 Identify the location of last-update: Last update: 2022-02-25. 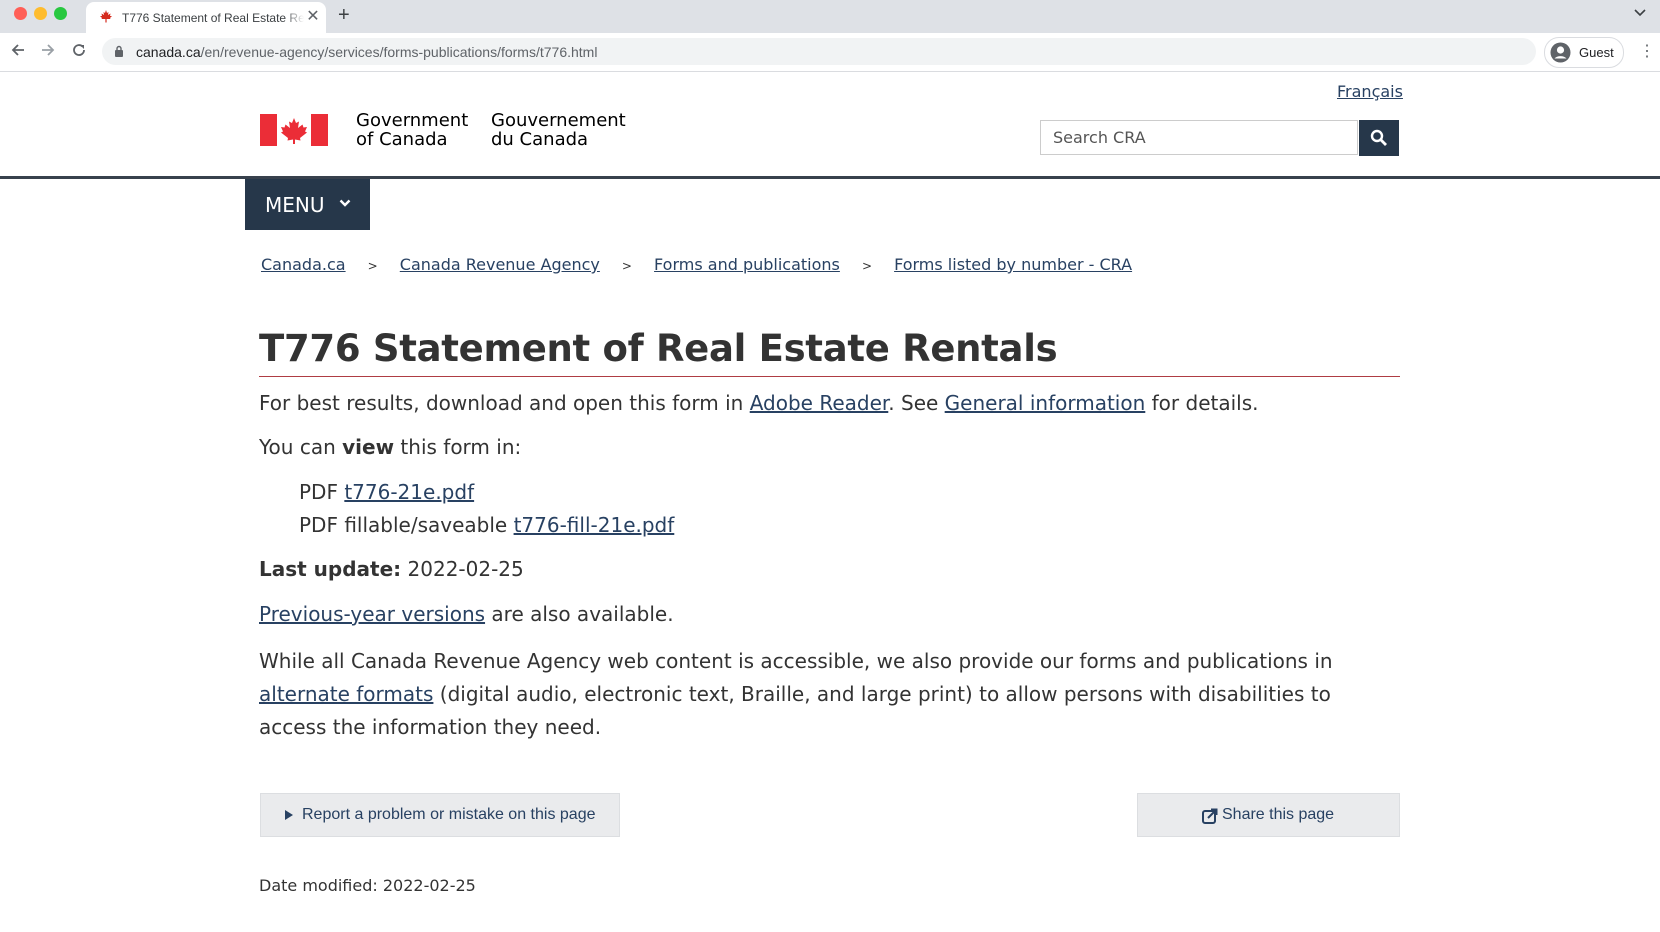
(391, 569).